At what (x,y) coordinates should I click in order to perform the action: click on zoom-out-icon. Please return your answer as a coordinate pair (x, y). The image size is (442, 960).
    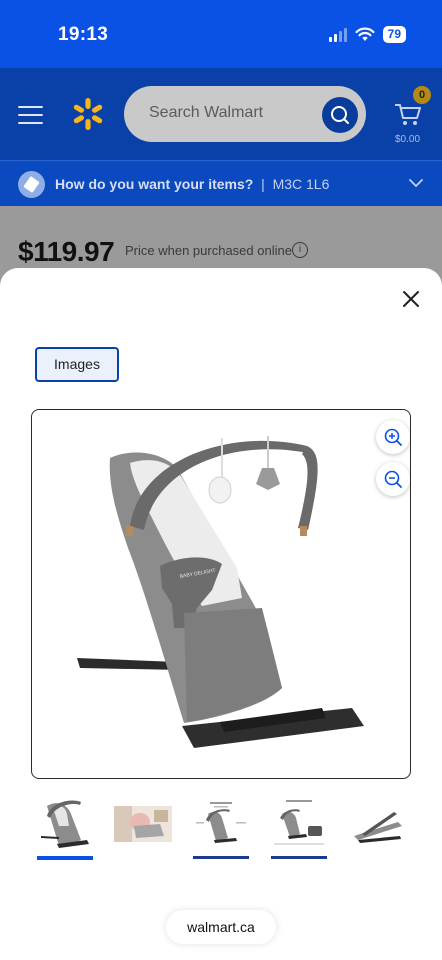
    Looking at the image, I should click on (393, 479).